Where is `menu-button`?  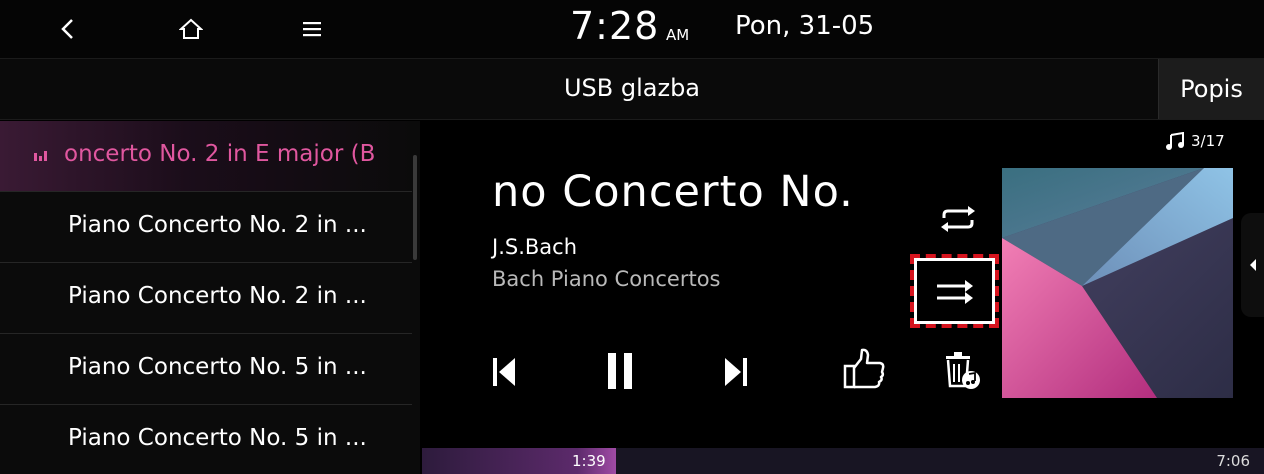
menu-button is located at coordinates (312, 29).